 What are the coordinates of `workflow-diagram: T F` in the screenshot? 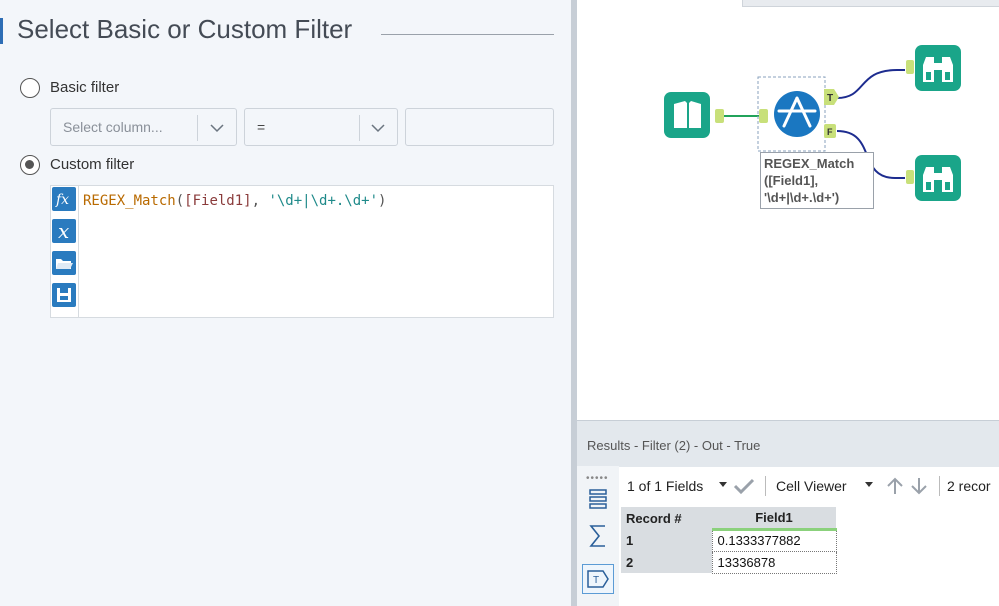 It's located at (812, 123).